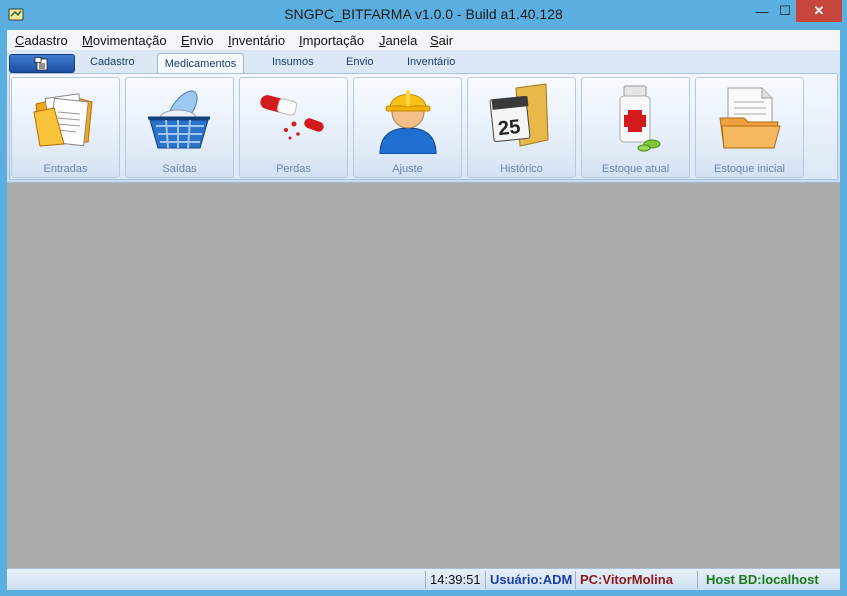 This screenshot has height=596, width=847. What do you see at coordinates (762, 11) in the screenshot?
I see `minimize-button: —` at bounding box center [762, 11].